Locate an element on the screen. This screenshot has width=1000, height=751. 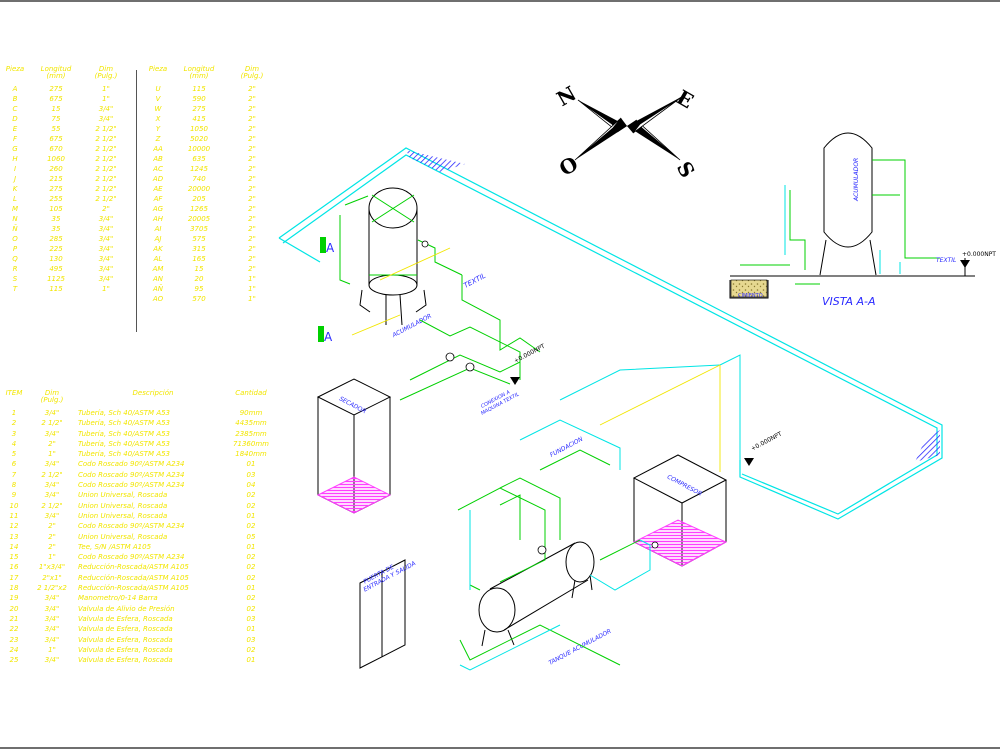
compass-o: O is located at coordinates (568, 165).